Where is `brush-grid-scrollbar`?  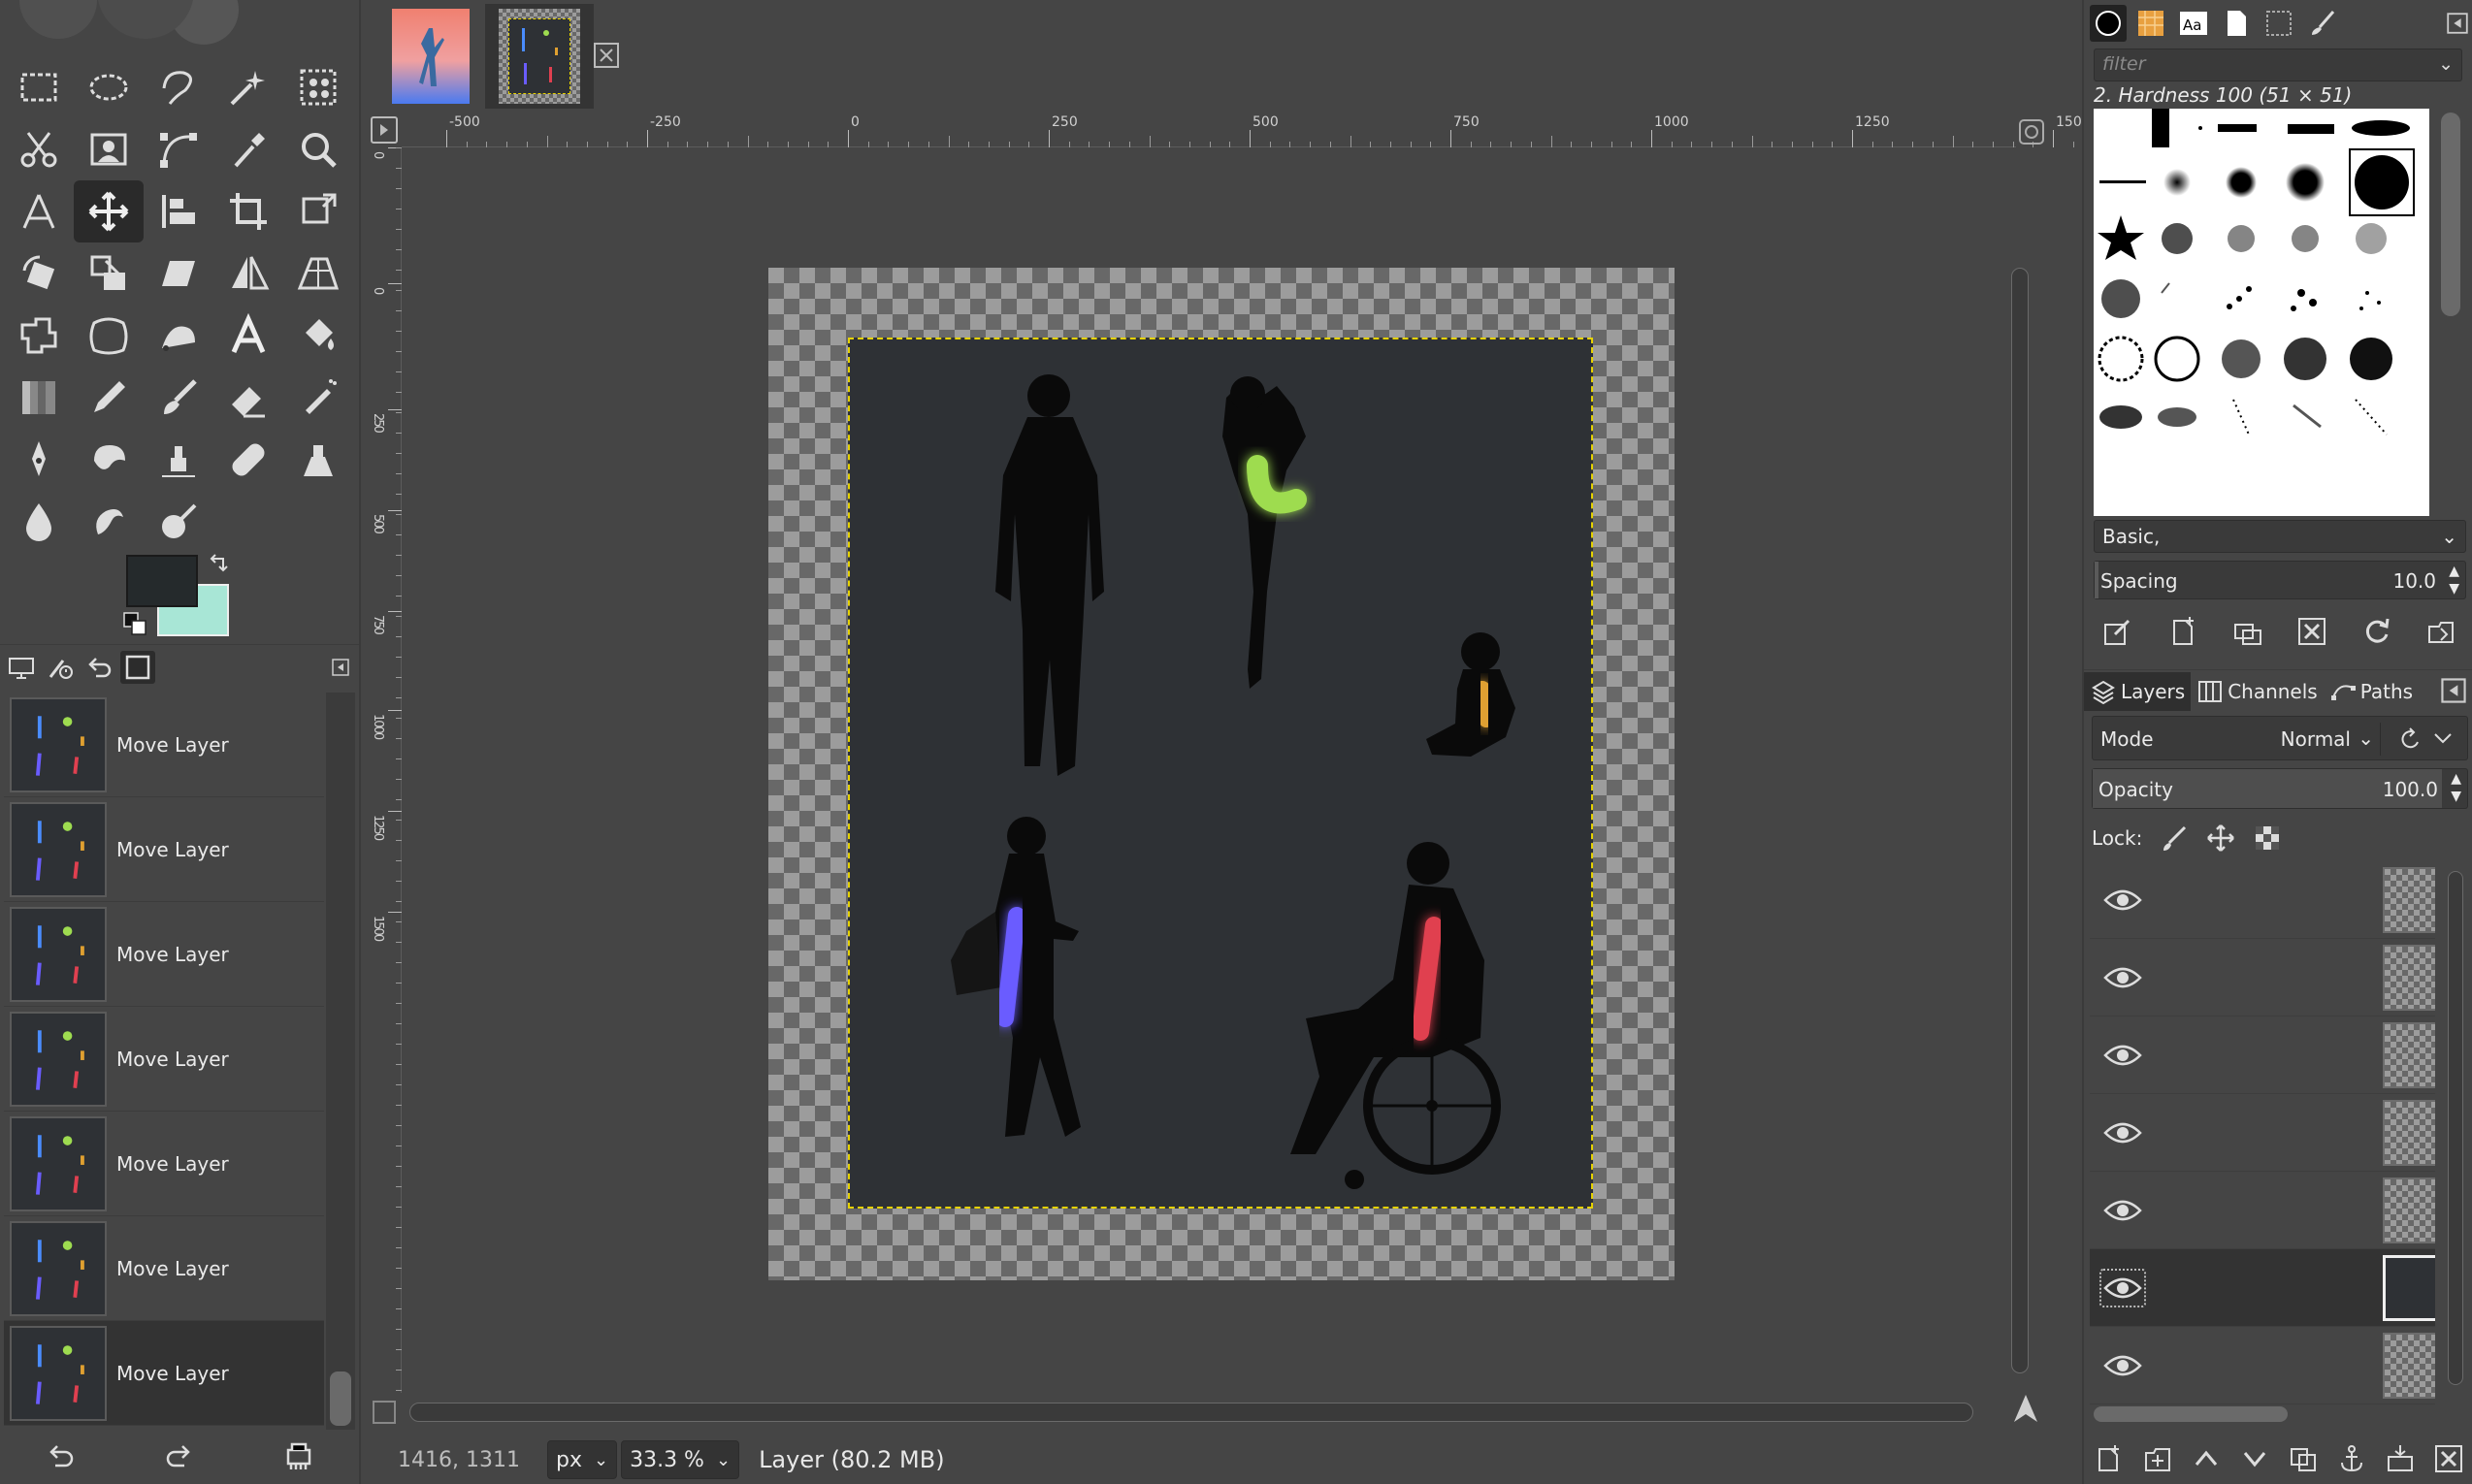
brush-grid-scrollbar is located at coordinates (2450, 312).